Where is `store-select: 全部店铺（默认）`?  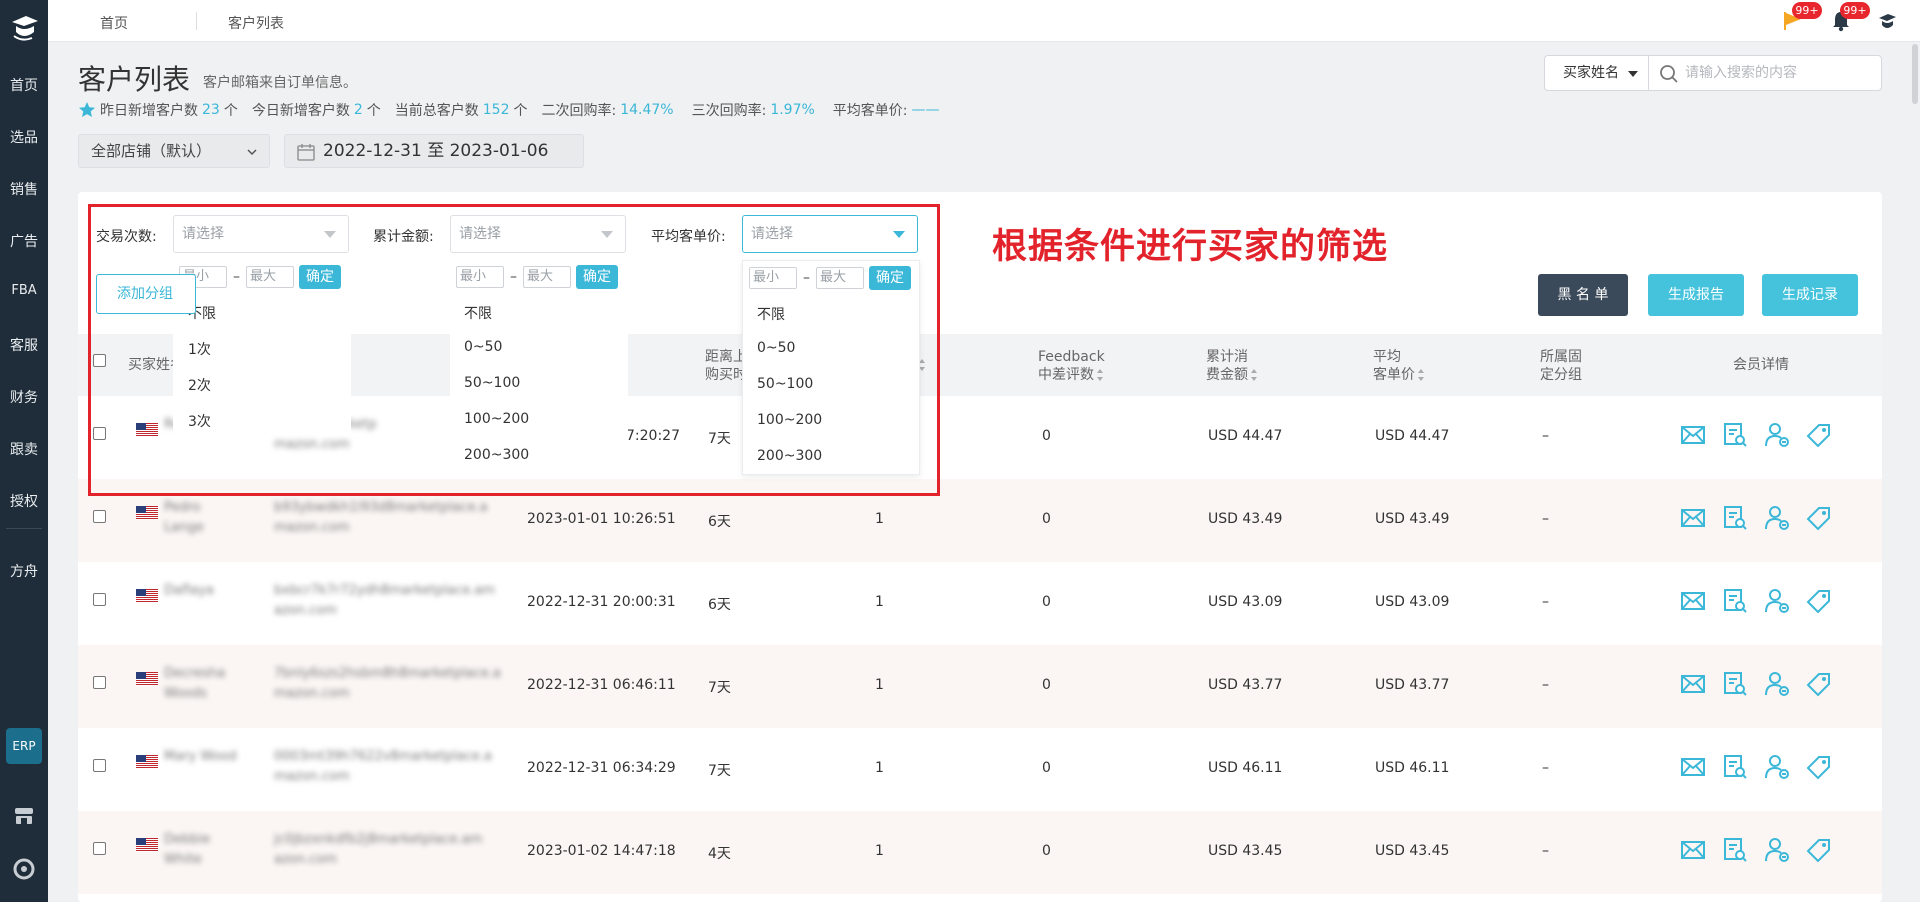 store-select: 全部店铺（默认） is located at coordinates (174, 151).